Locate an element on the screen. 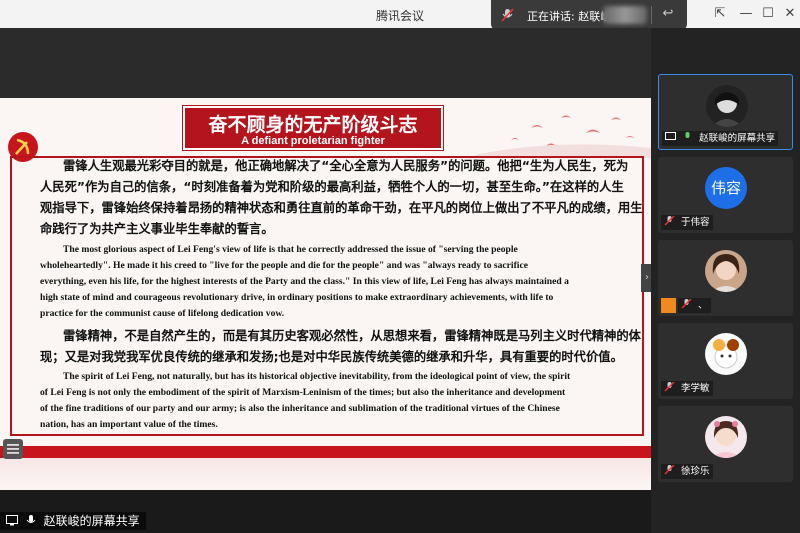 This screenshot has height=533, width=800. participant-tile: 李学敏 is located at coordinates (725, 361).